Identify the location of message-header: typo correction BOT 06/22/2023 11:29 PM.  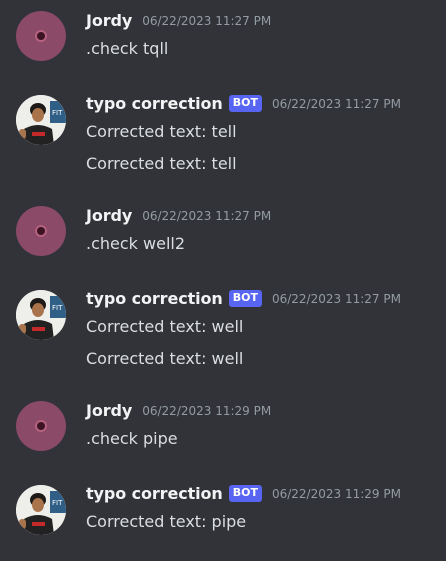
(243, 493).